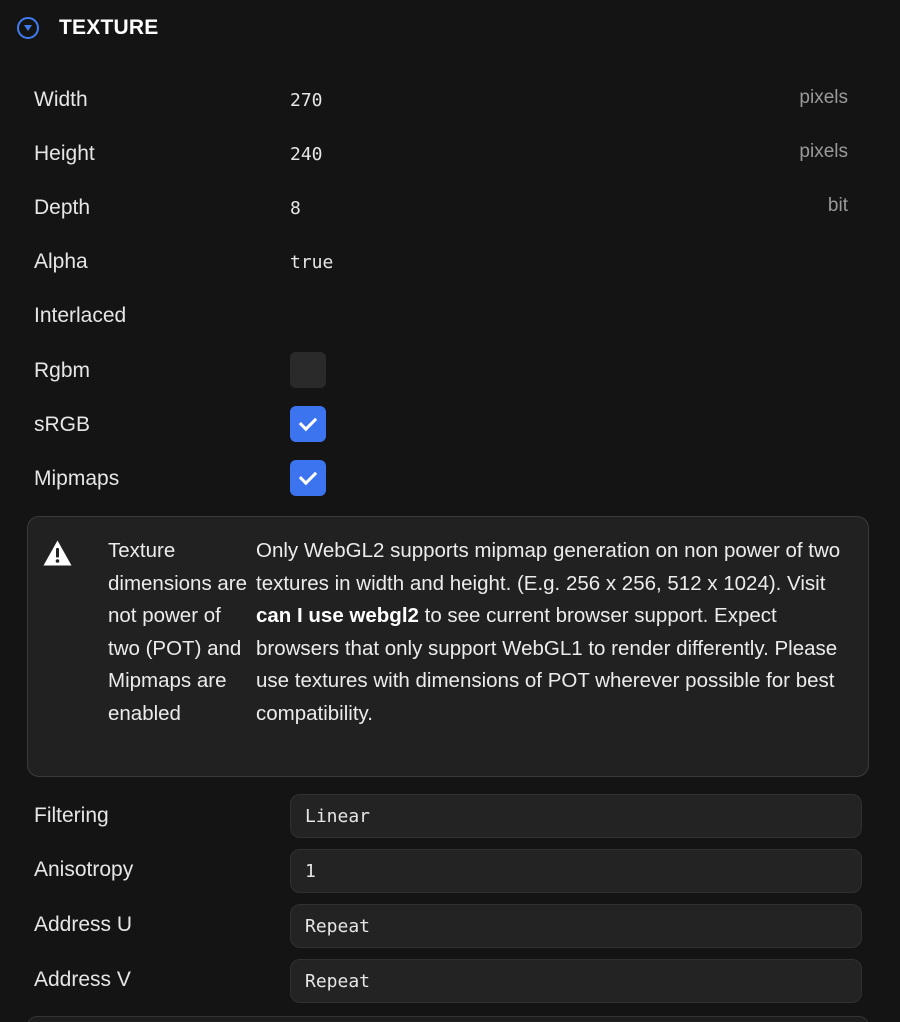 Image resolution: width=900 pixels, height=1022 pixels. What do you see at coordinates (62, 424) in the screenshot?
I see `srgb-label: sRGB` at bounding box center [62, 424].